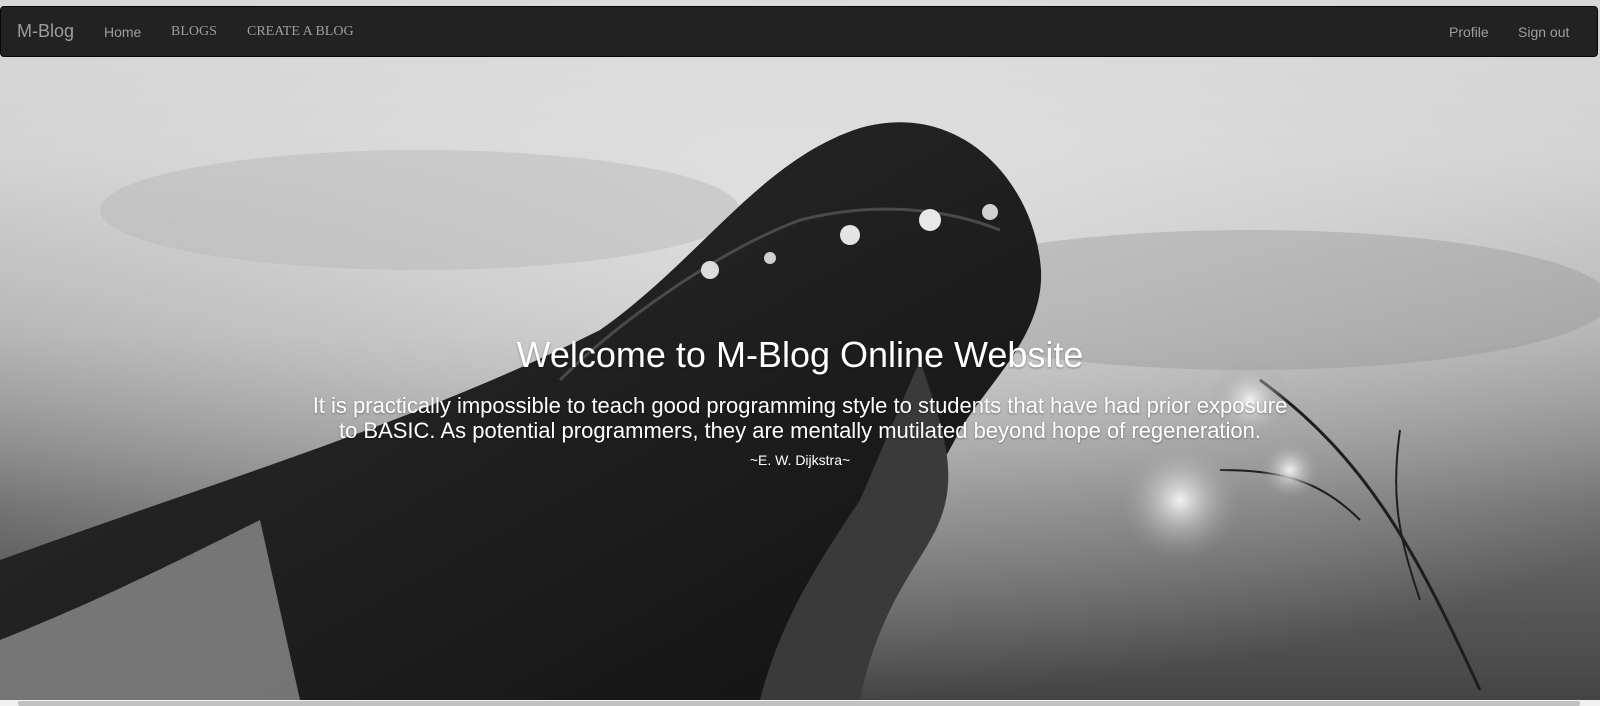 This screenshot has height=706, width=1600. I want to click on nav-blogs-link: BLOGS, so click(194, 32).